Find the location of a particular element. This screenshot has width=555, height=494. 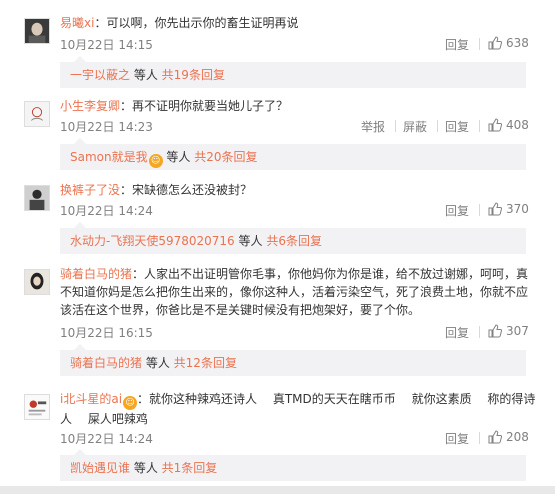

comment-time: 10月22日 14:23 is located at coordinates (106, 127).